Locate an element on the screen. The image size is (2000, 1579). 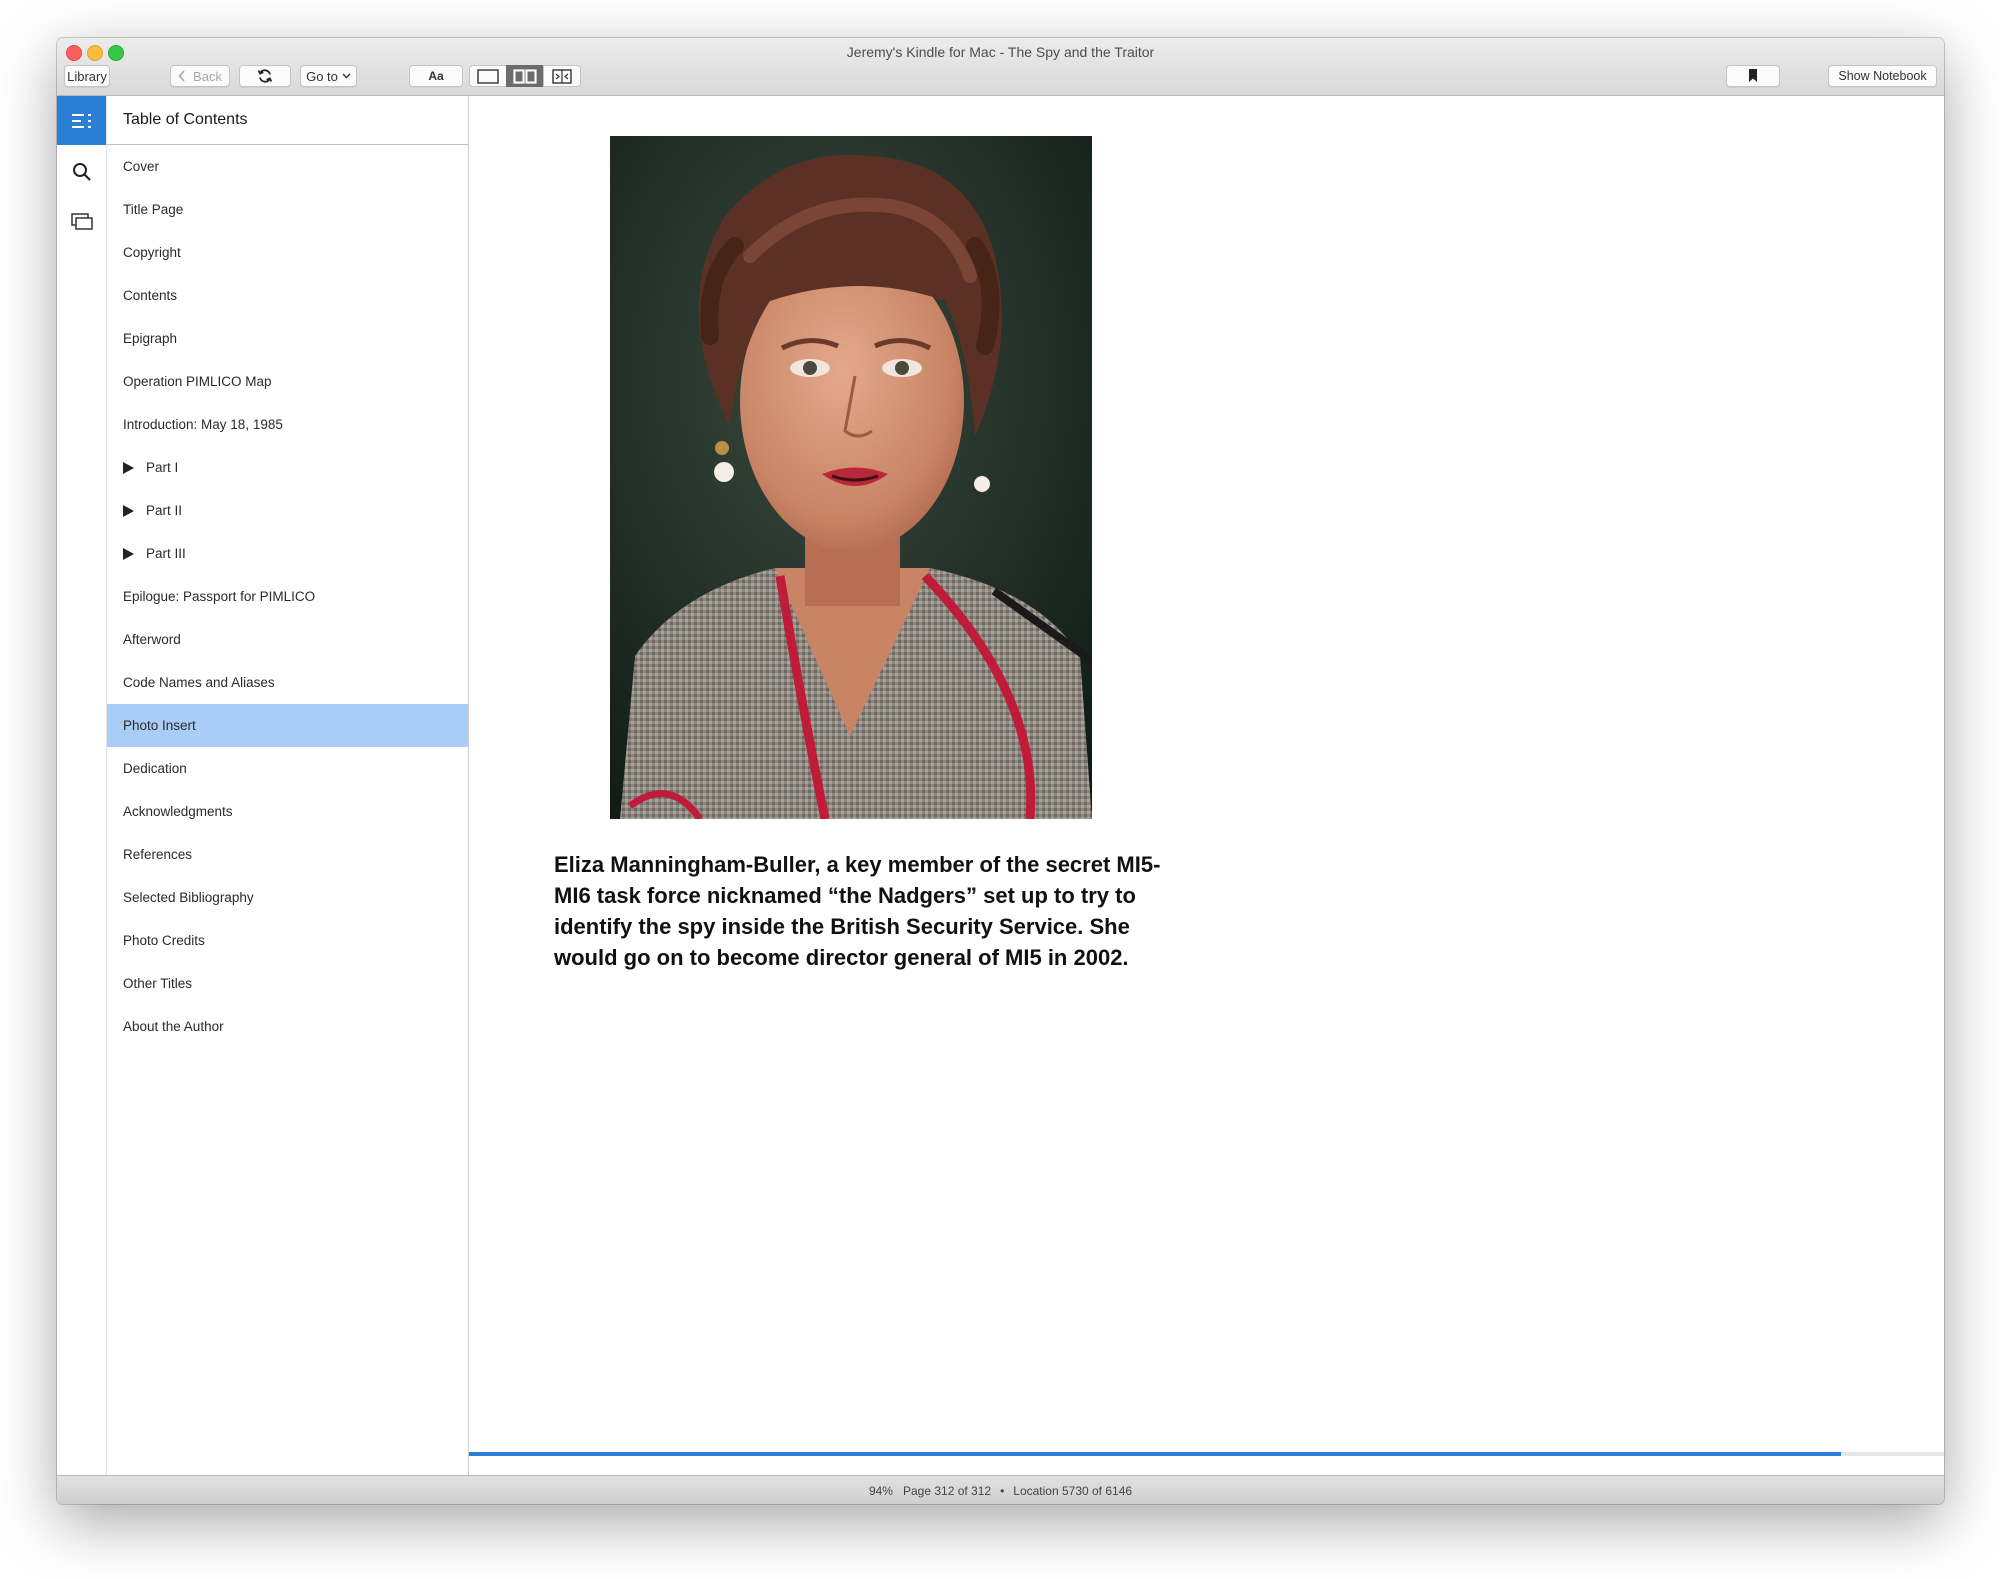
single-page-view-button is located at coordinates (488, 76).